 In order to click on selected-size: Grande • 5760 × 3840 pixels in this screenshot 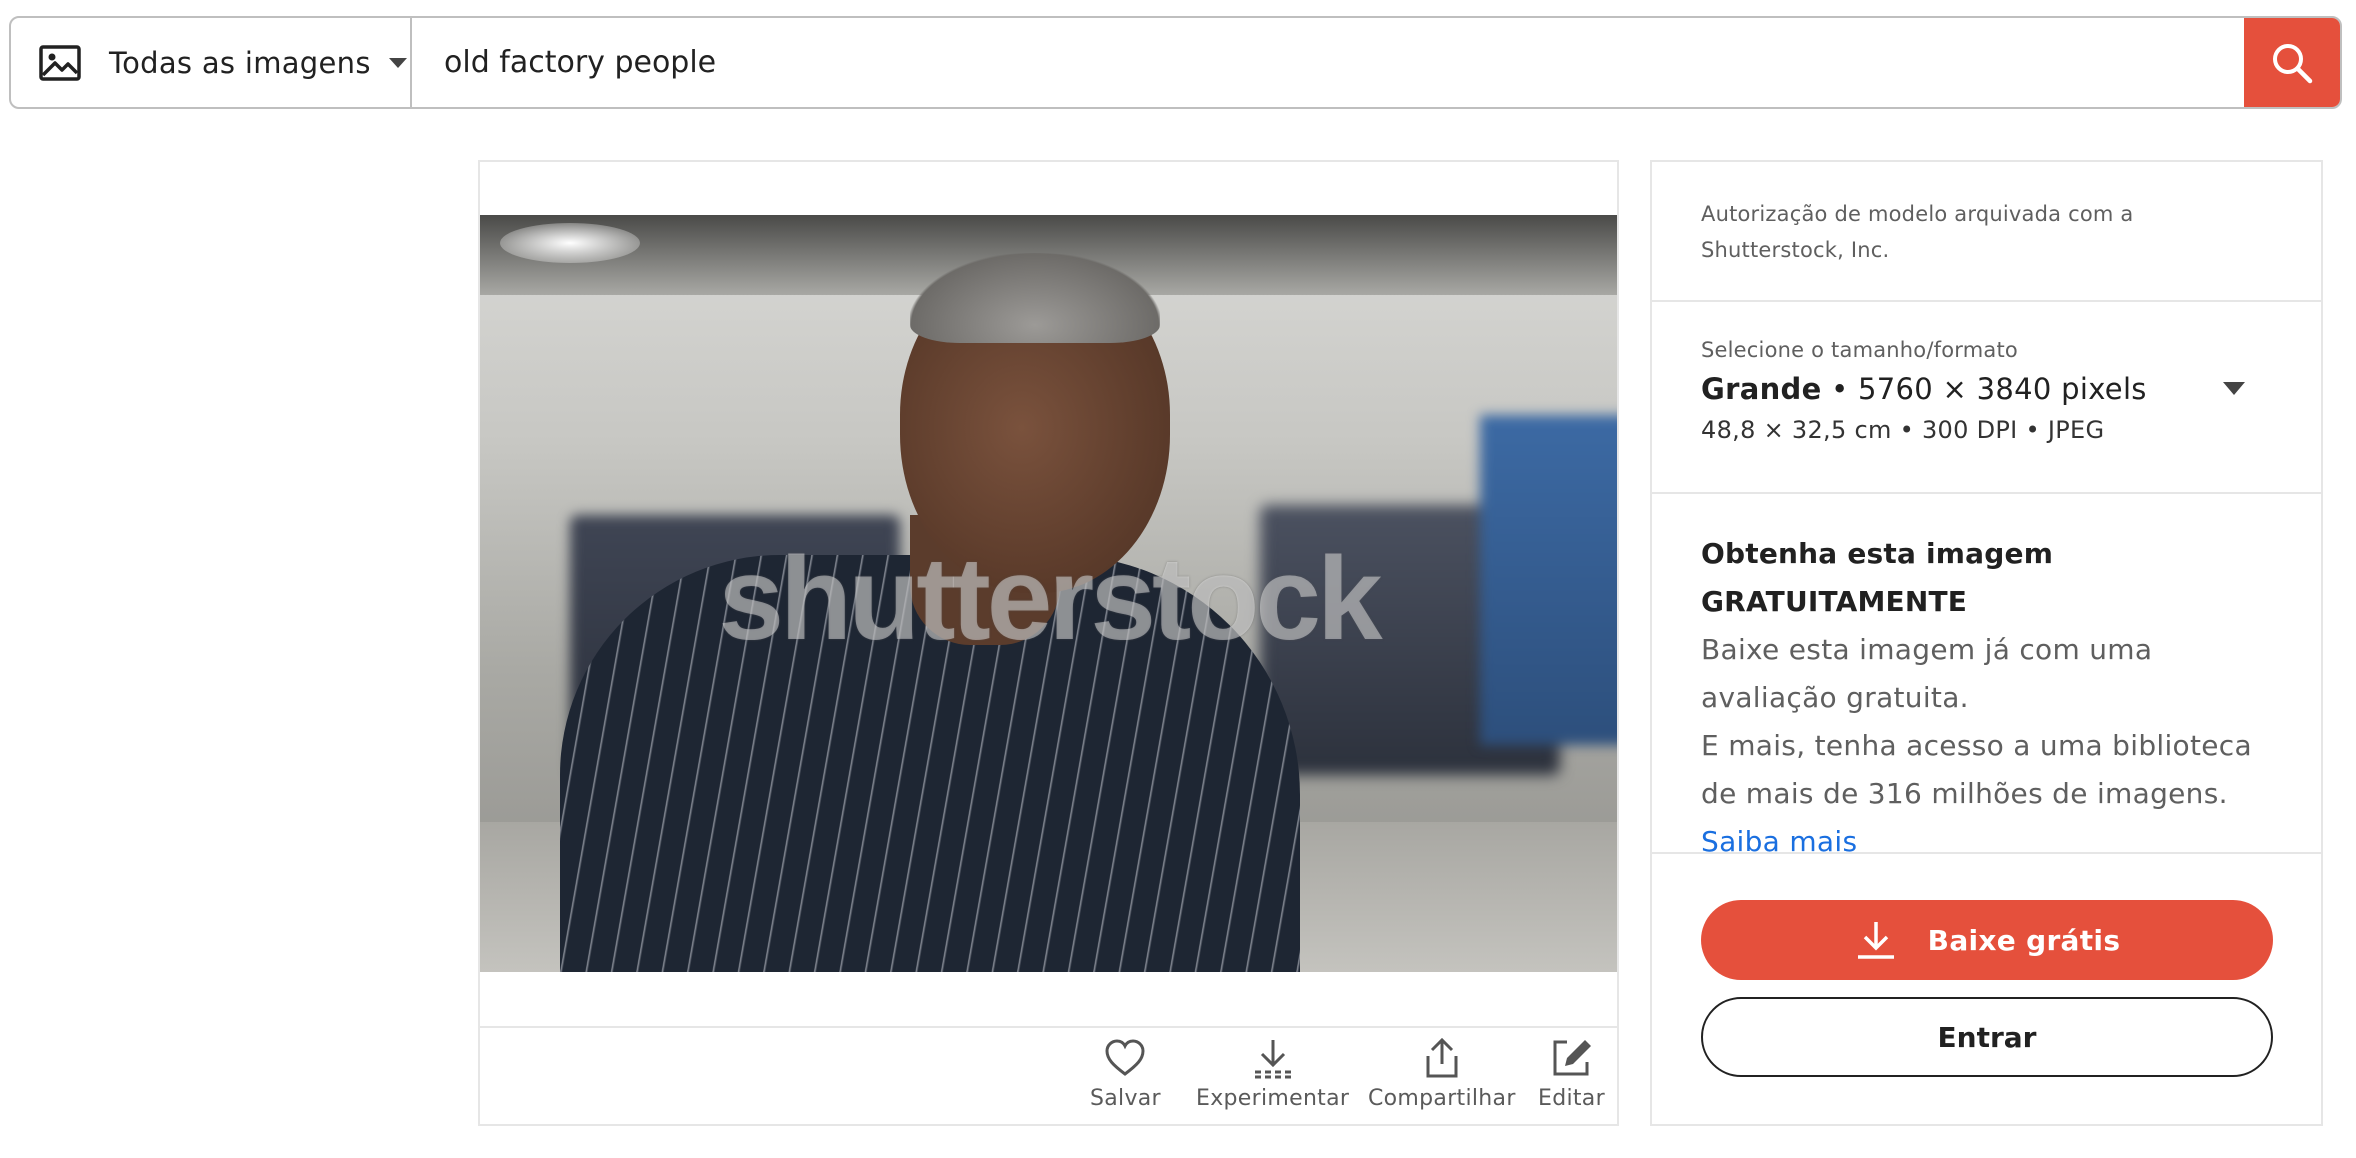, I will do `click(1991, 389)`.